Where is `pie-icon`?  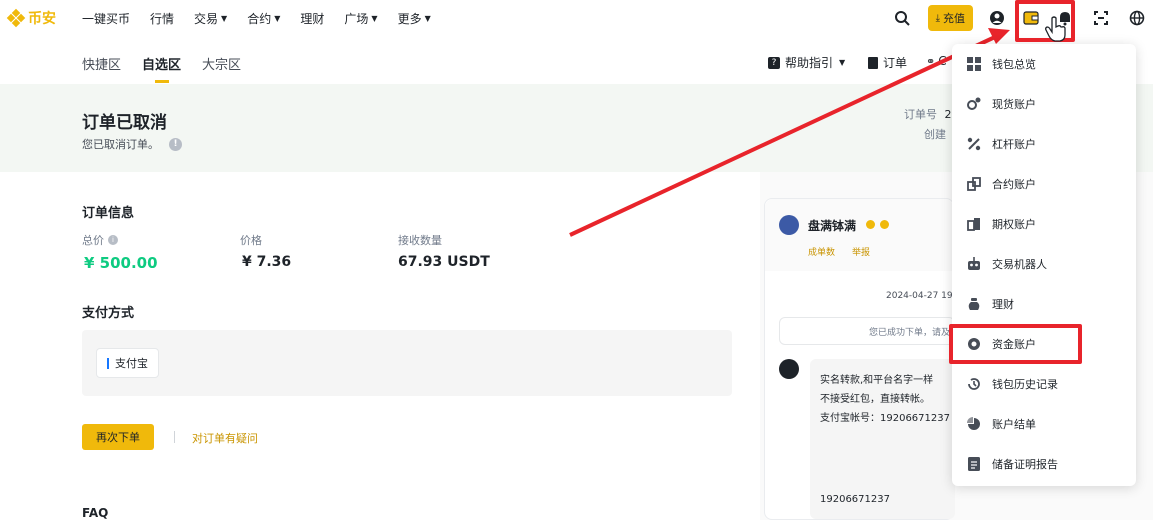
pie-icon is located at coordinates (974, 424).